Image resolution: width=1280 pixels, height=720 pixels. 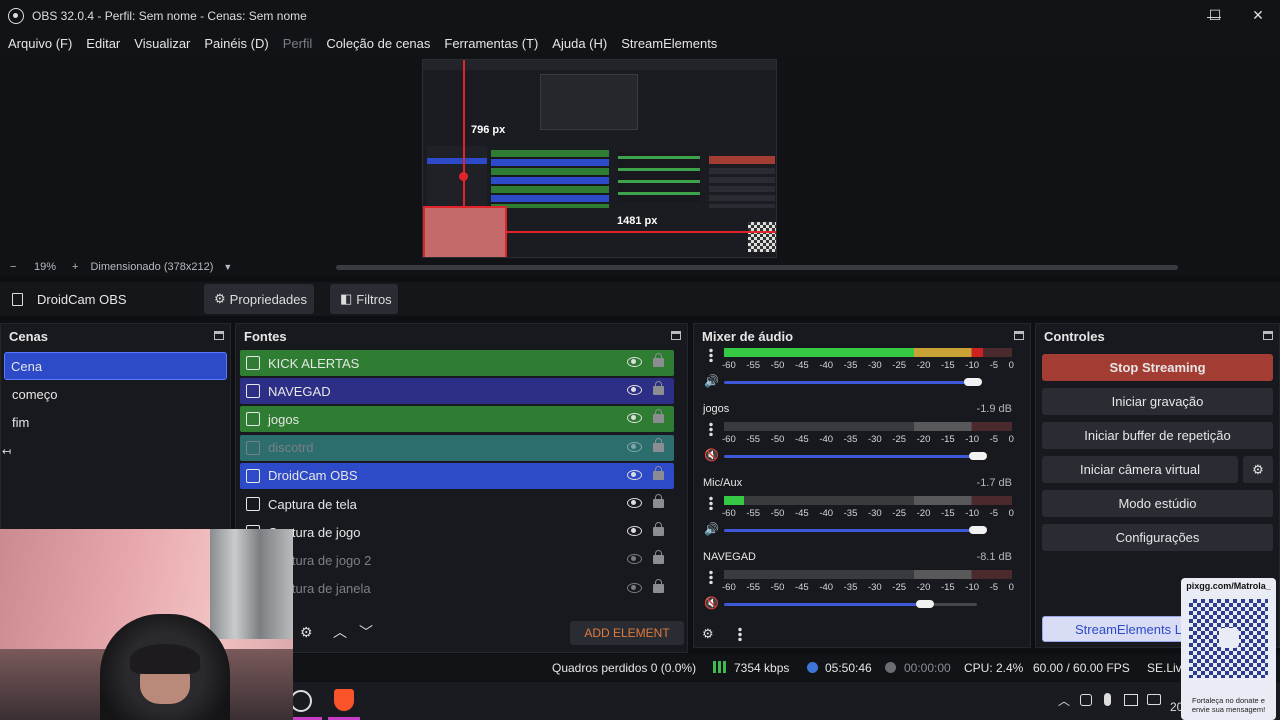 I want to click on menu-streamelements: StreamElements, so click(x=669, y=43).